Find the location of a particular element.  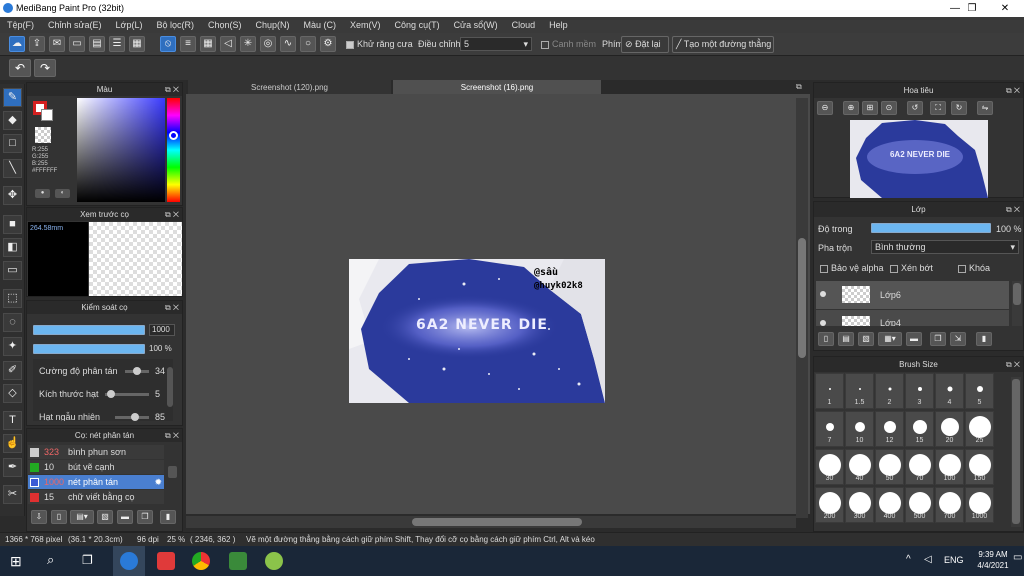

cloud-icon: ☁ is located at coordinates (17, 44).